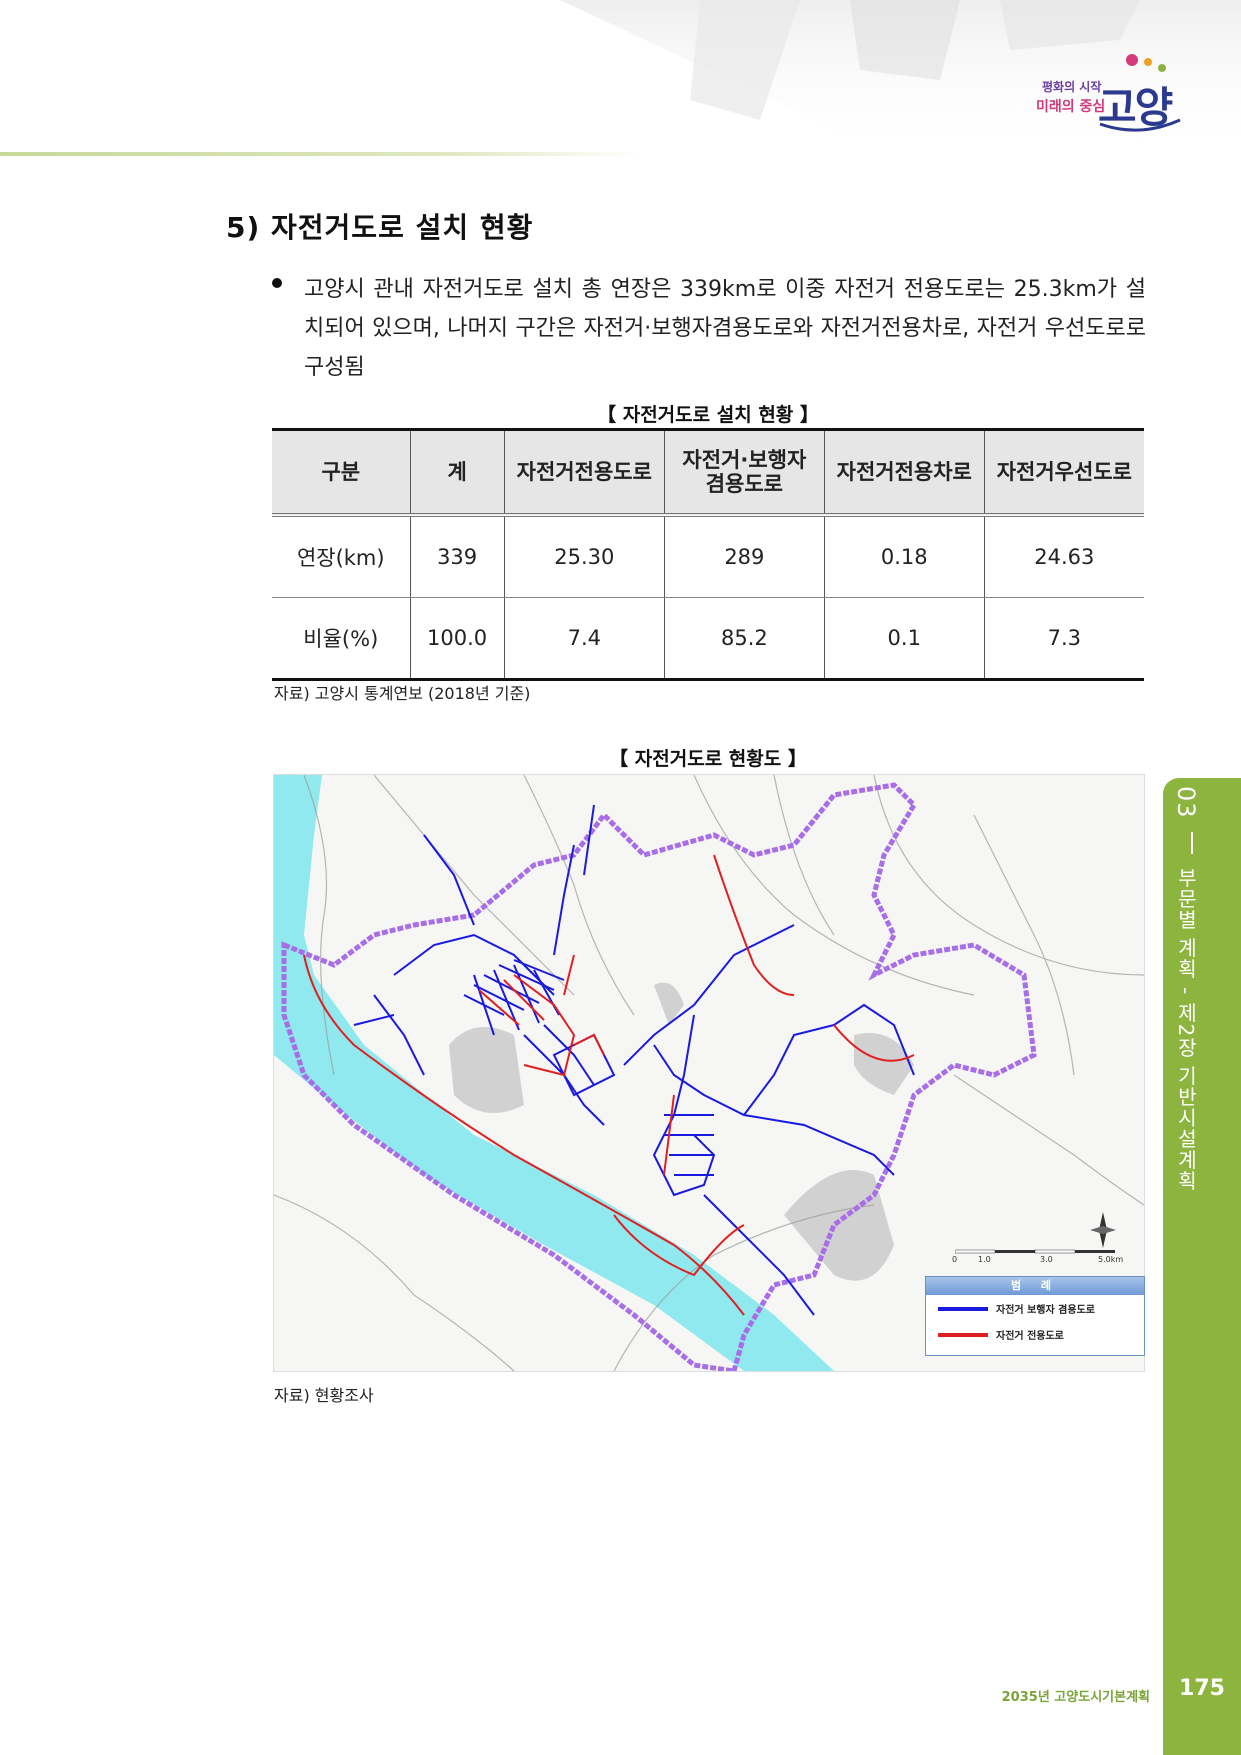 This screenshot has height=1755, width=1241. Describe the element at coordinates (904, 472) in the screenshot. I see `table-header-cell: 자전거전용차로` at that location.